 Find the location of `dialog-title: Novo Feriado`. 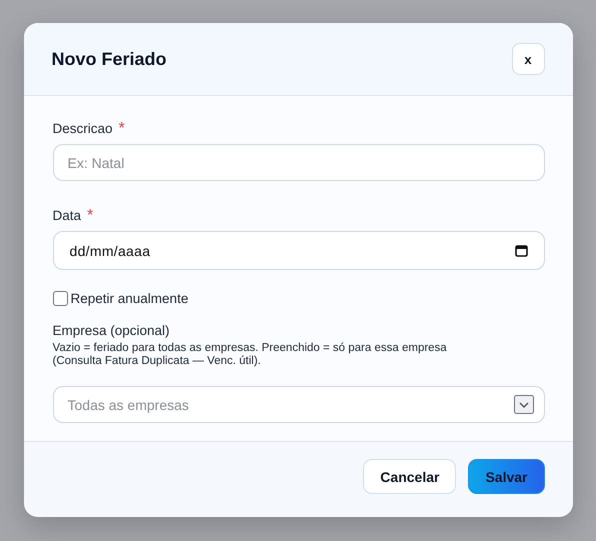

dialog-title: Novo Feriado is located at coordinates (109, 59).